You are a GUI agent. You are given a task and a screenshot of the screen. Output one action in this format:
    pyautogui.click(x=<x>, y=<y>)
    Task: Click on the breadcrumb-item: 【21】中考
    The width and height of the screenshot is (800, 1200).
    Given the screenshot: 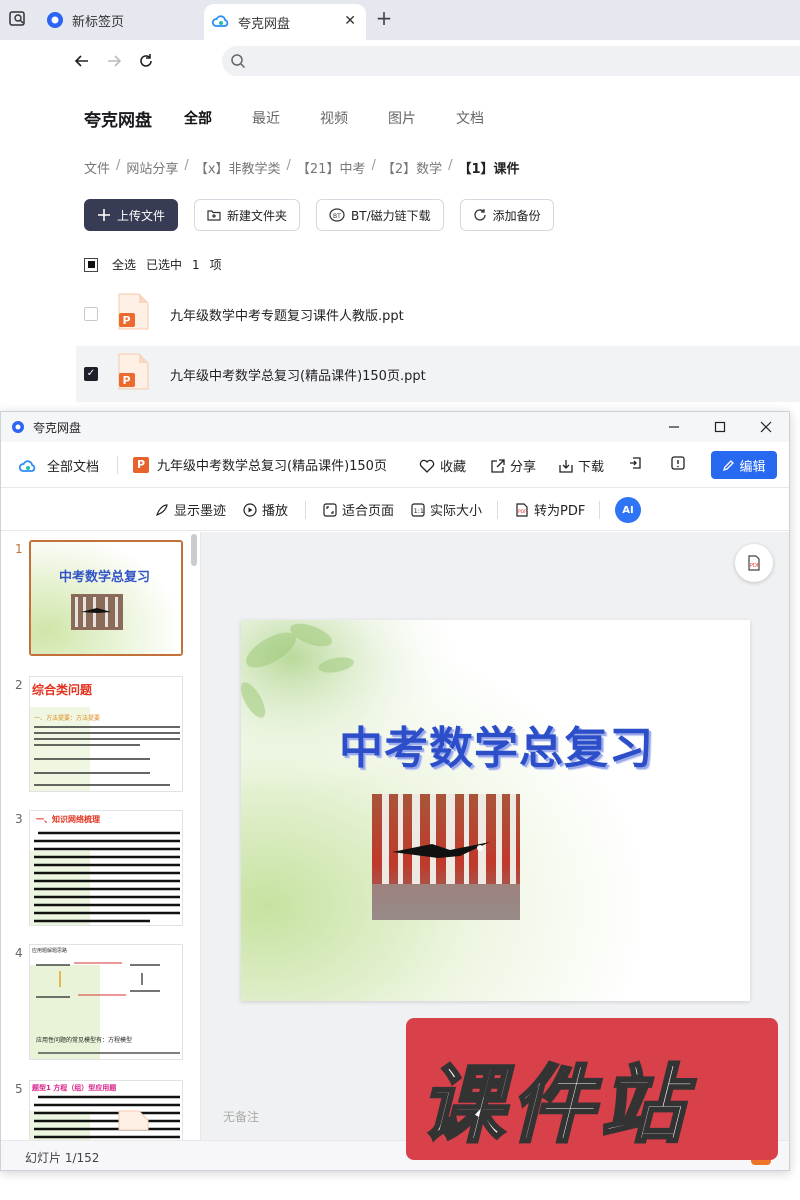 What is the action you would take?
    pyautogui.click(x=331, y=167)
    